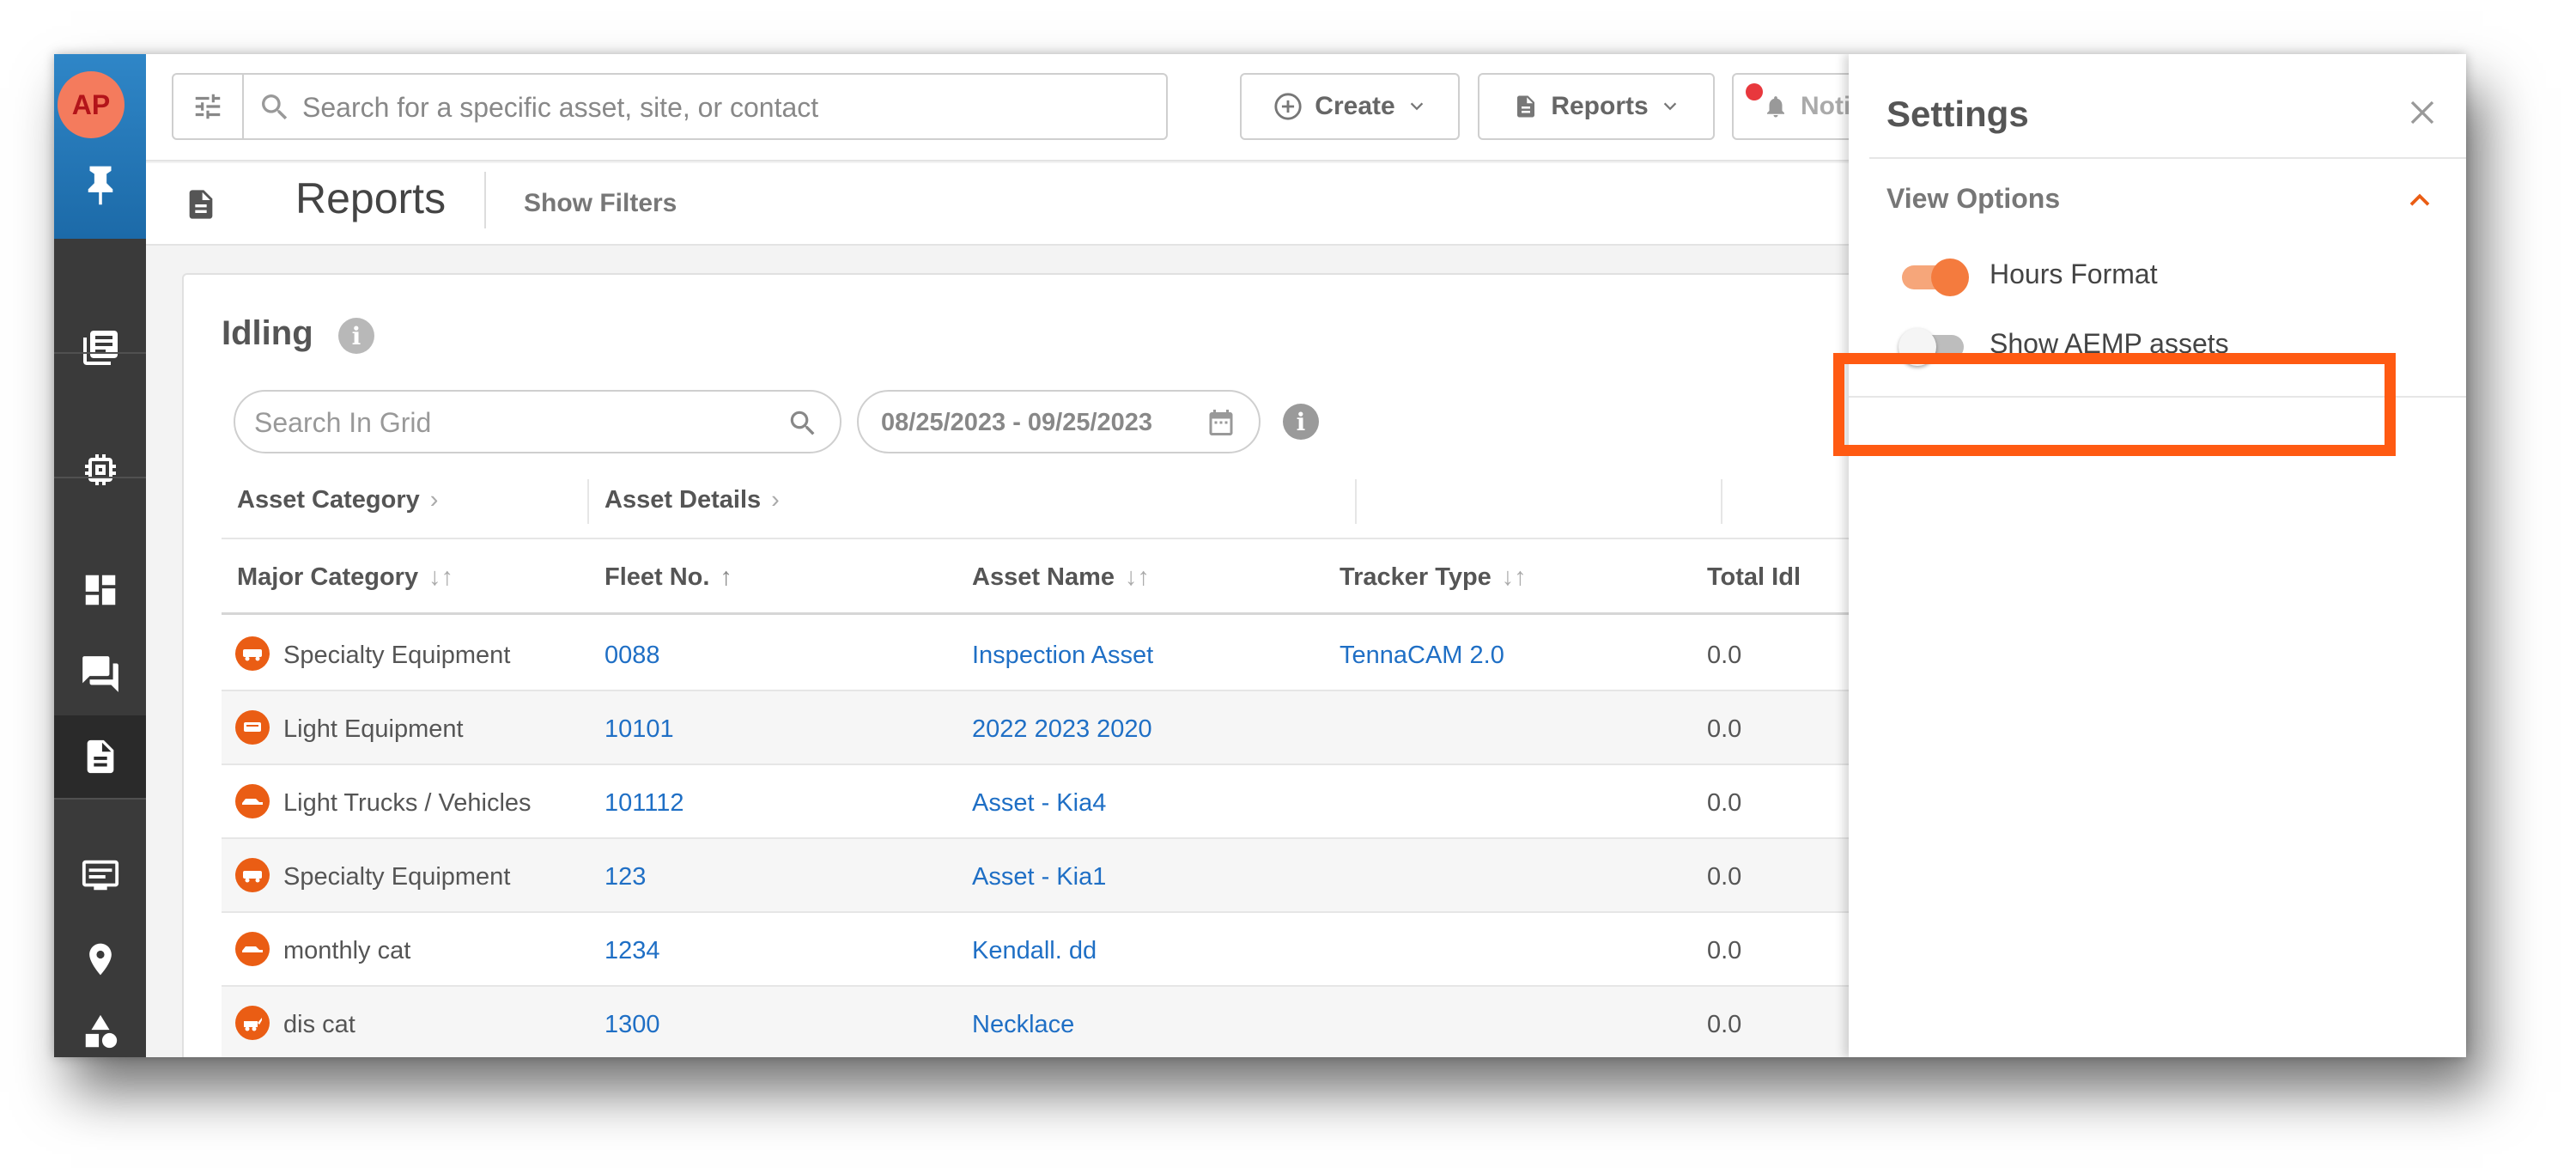 The height and width of the screenshot is (1168, 2576). I want to click on sidebar: AP, so click(100, 555).